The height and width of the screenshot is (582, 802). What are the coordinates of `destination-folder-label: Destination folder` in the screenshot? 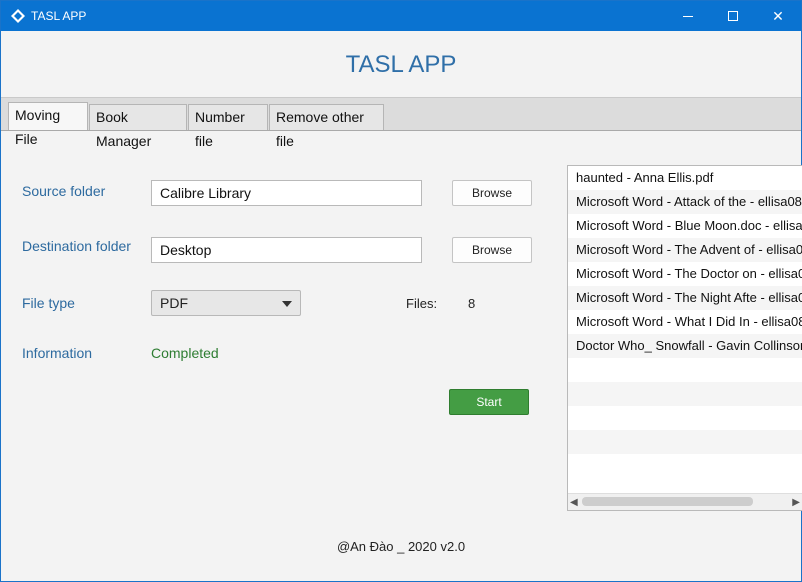 It's located at (76, 246).